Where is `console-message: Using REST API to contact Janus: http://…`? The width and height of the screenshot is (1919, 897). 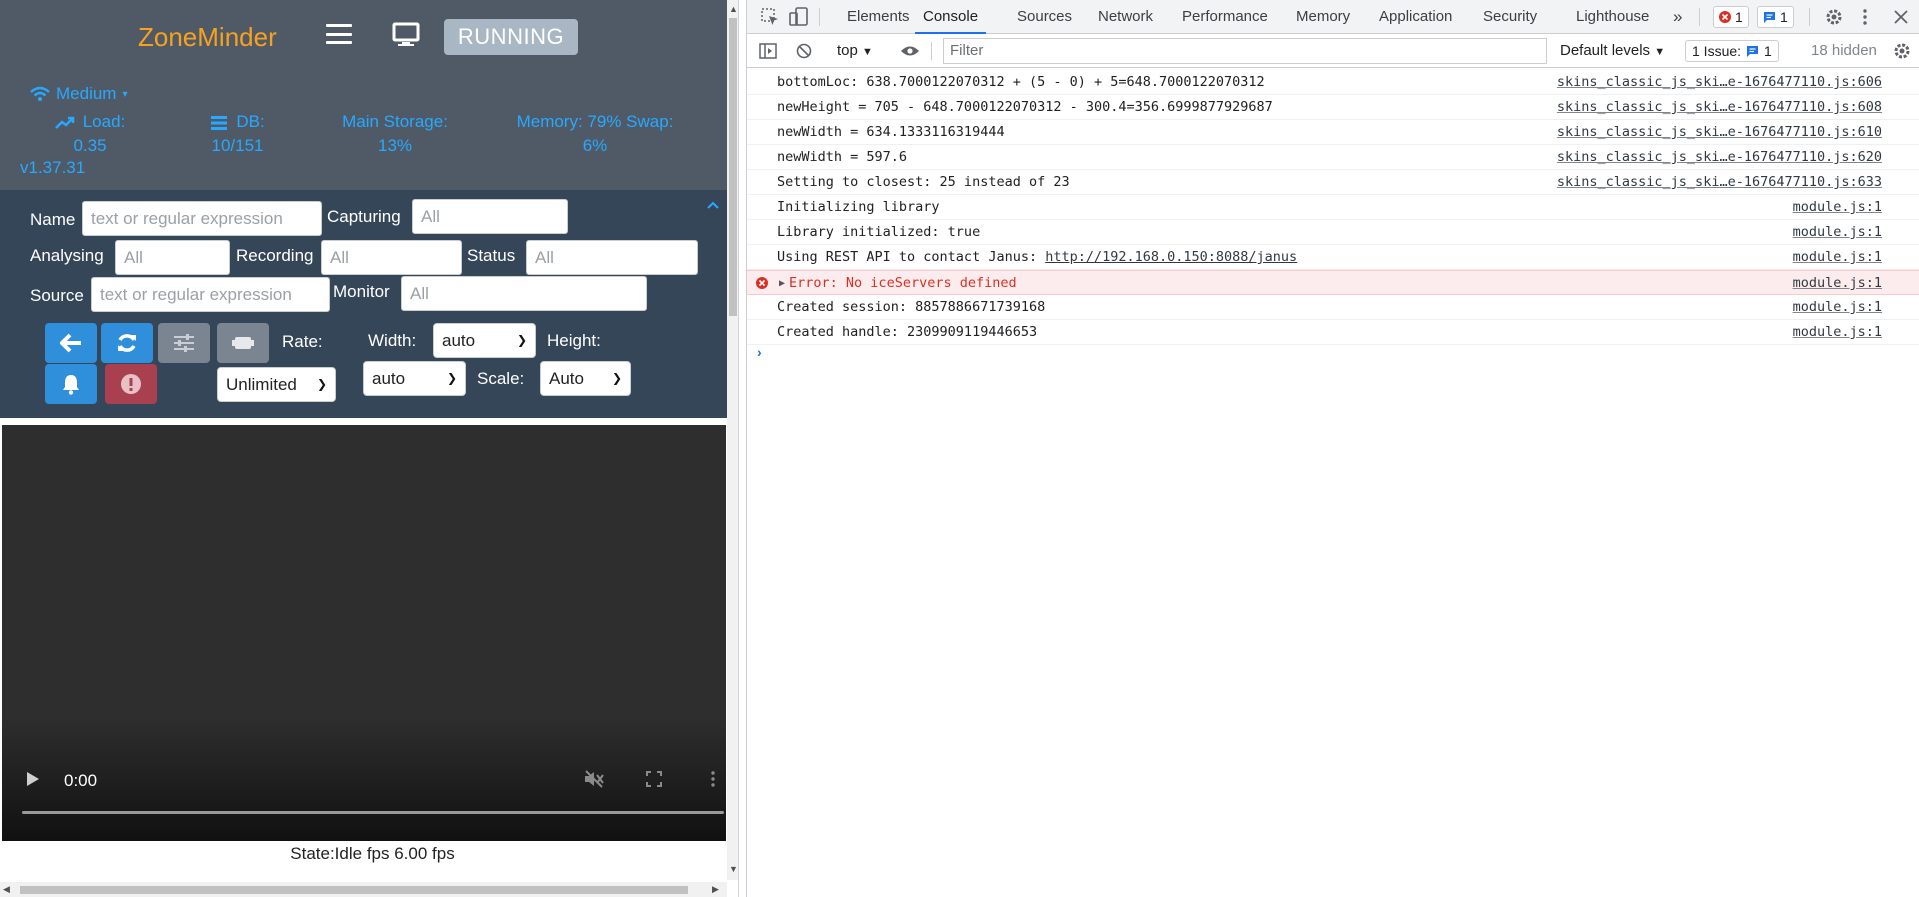 console-message: Using REST API to contact Janus: http://… is located at coordinates (1333, 257).